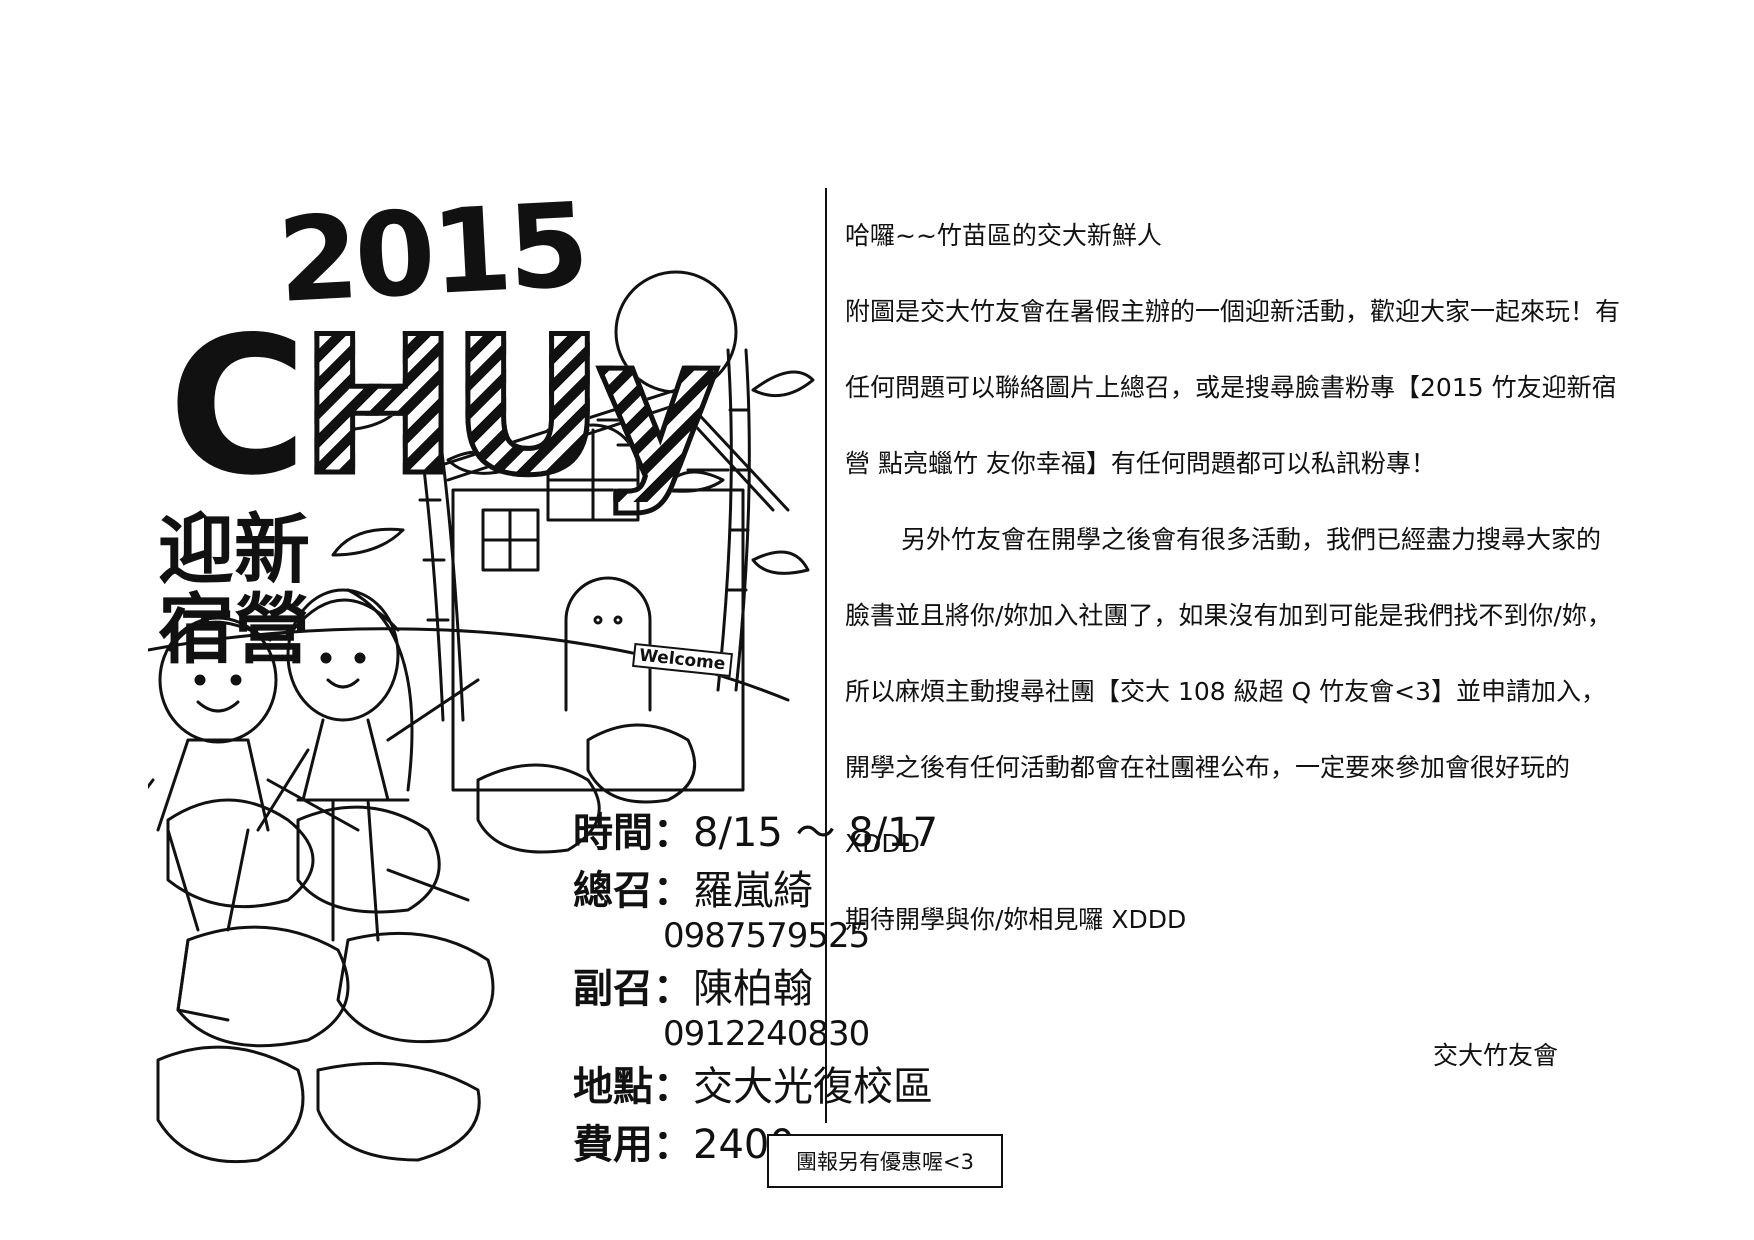 This screenshot has height=1240, width=1754. I want to click on camp-title-line2: 宿營, so click(234, 629).